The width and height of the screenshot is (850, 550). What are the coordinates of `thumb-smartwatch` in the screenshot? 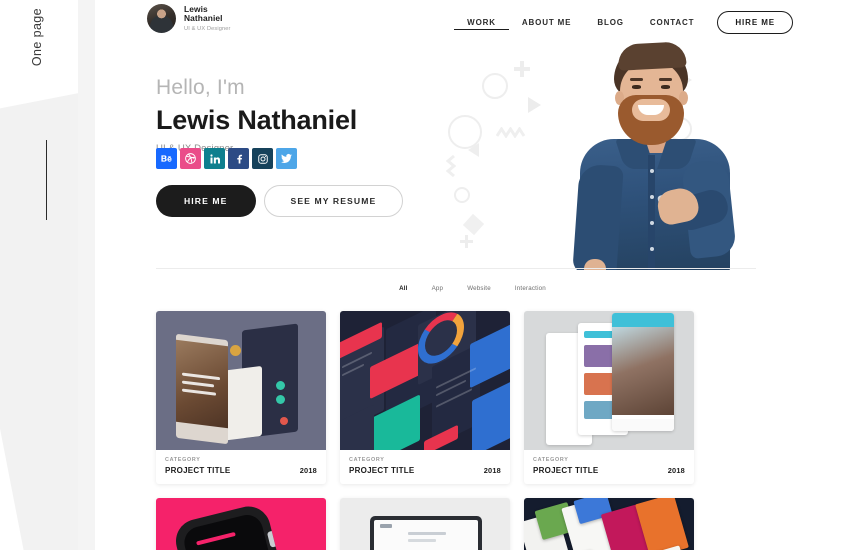 It's located at (230, 525).